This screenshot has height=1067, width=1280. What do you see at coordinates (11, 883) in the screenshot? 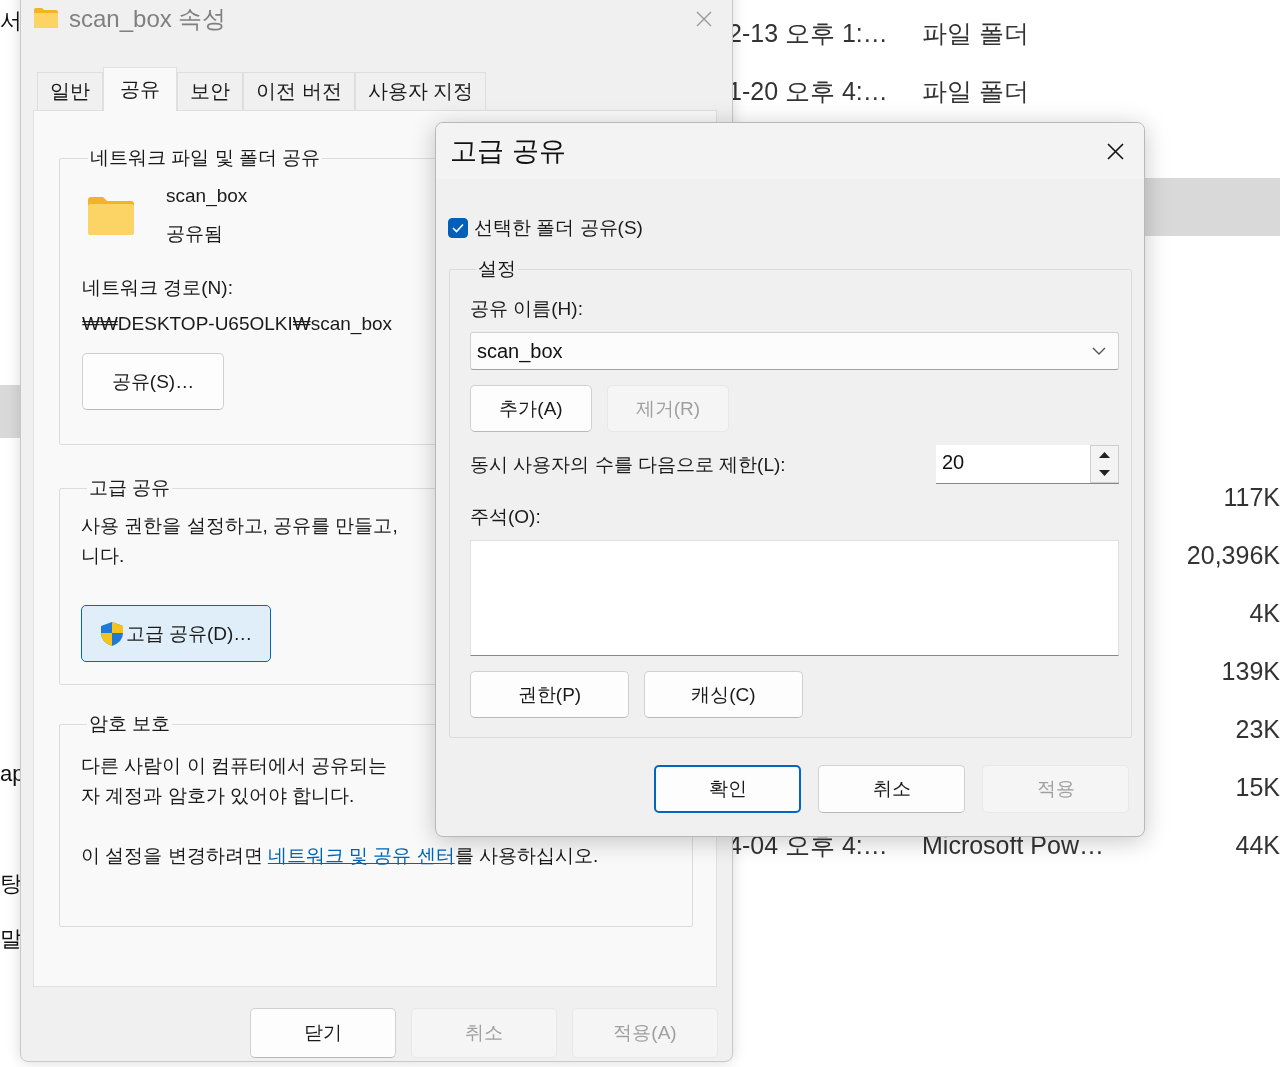
I see `nav-item-text: 탕` at bounding box center [11, 883].